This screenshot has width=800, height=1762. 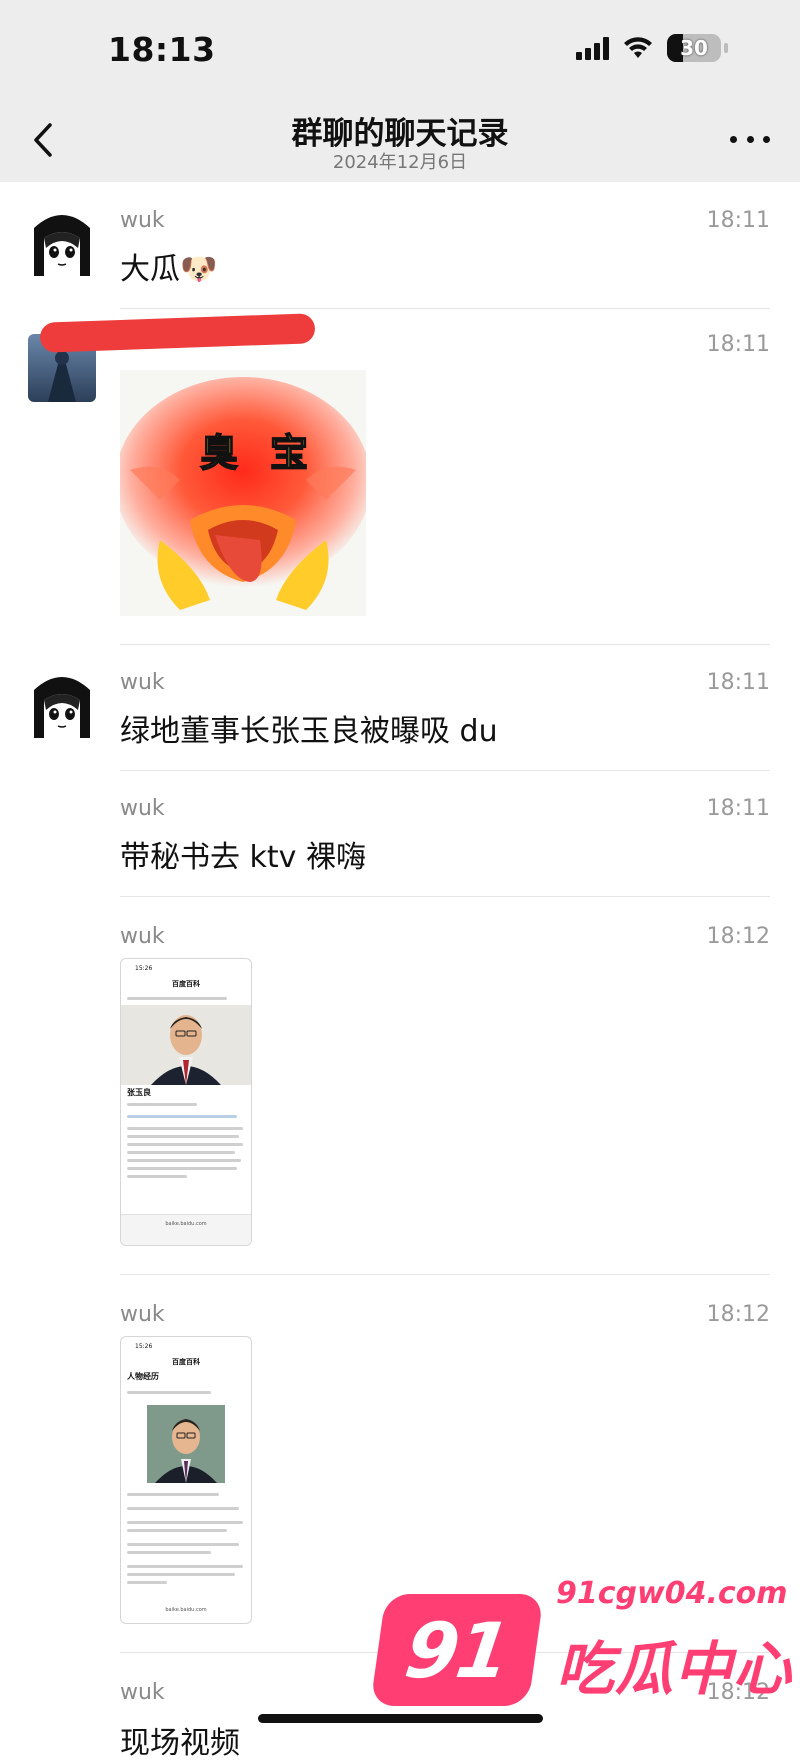 I want to click on status-time: 18:13, so click(x=162, y=49).